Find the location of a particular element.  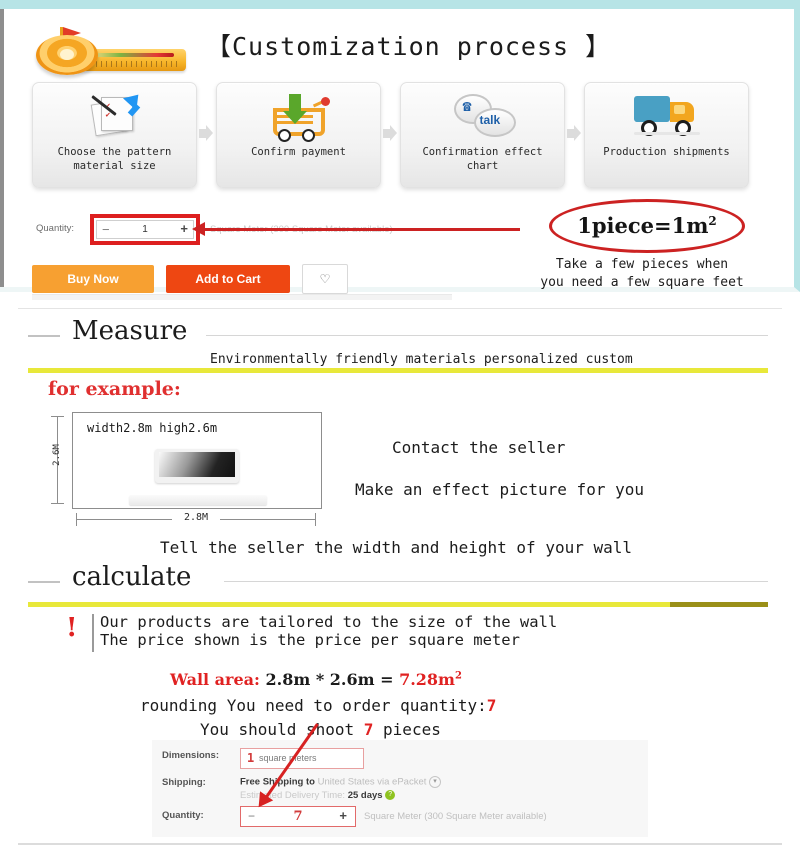

chevron-down-icon: ▾ is located at coordinates (435, 782).